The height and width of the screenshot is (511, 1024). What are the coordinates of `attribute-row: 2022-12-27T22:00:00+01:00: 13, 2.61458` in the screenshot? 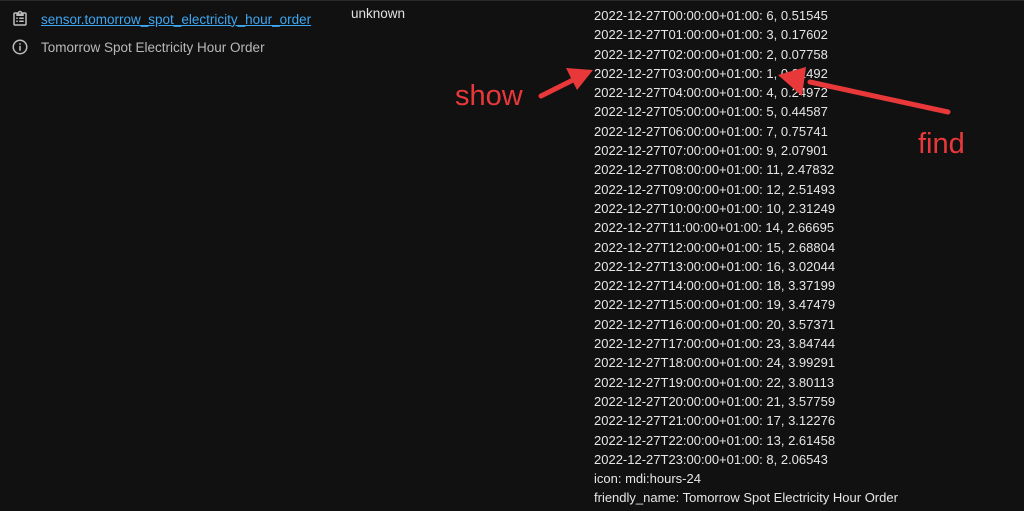 It's located at (715, 440).